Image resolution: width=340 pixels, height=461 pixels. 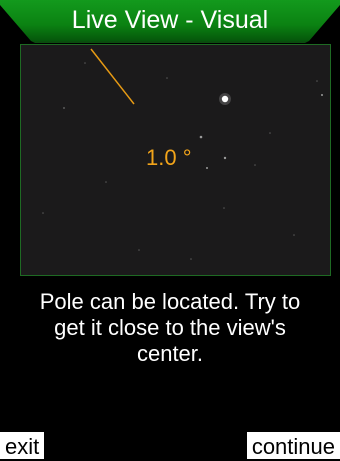 I want to click on title-bar: Live View - Visual, so click(x=170, y=21).